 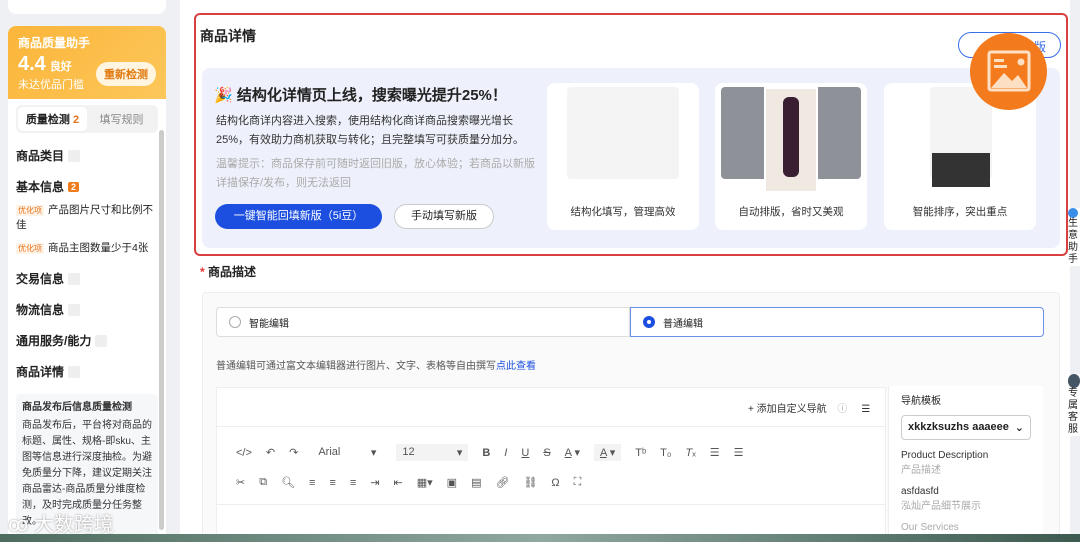 What do you see at coordinates (270, 452) in the screenshot?
I see `undo-icon: ↶` at bounding box center [270, 452].